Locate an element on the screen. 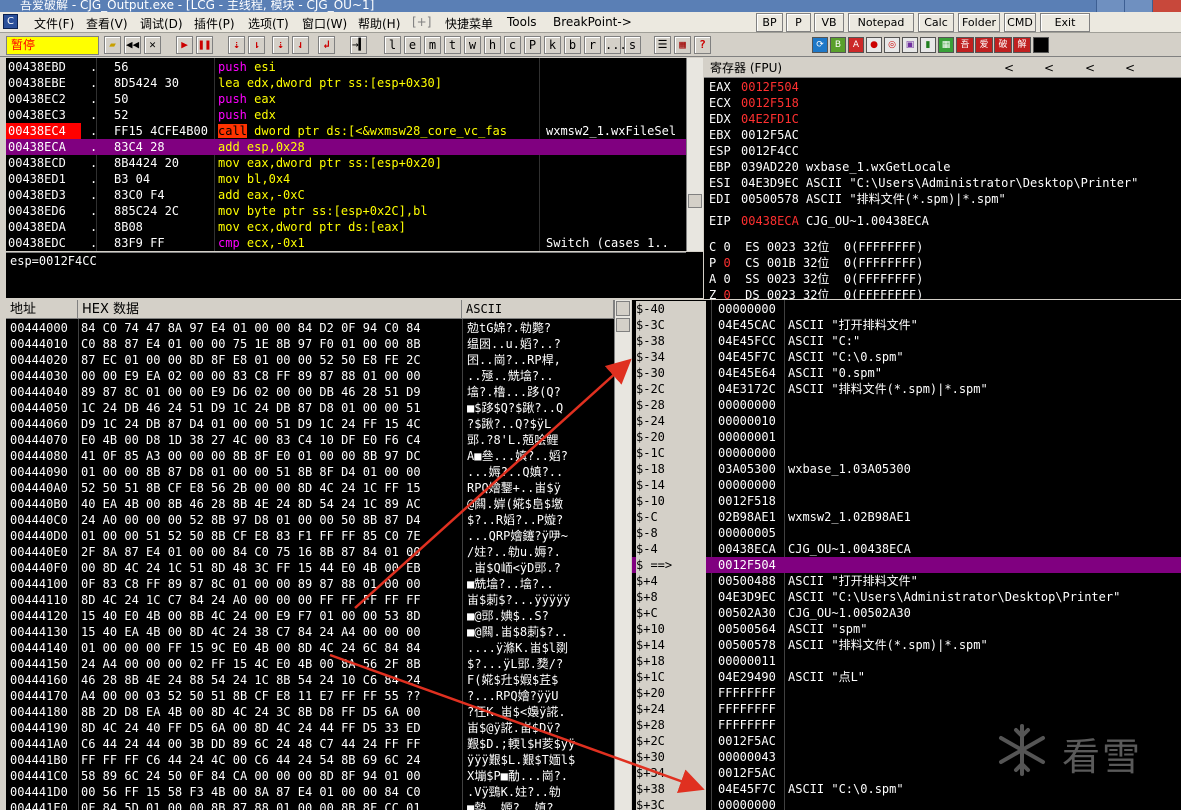  menu-file: 文件(F) is located at coordinates (54, 23).